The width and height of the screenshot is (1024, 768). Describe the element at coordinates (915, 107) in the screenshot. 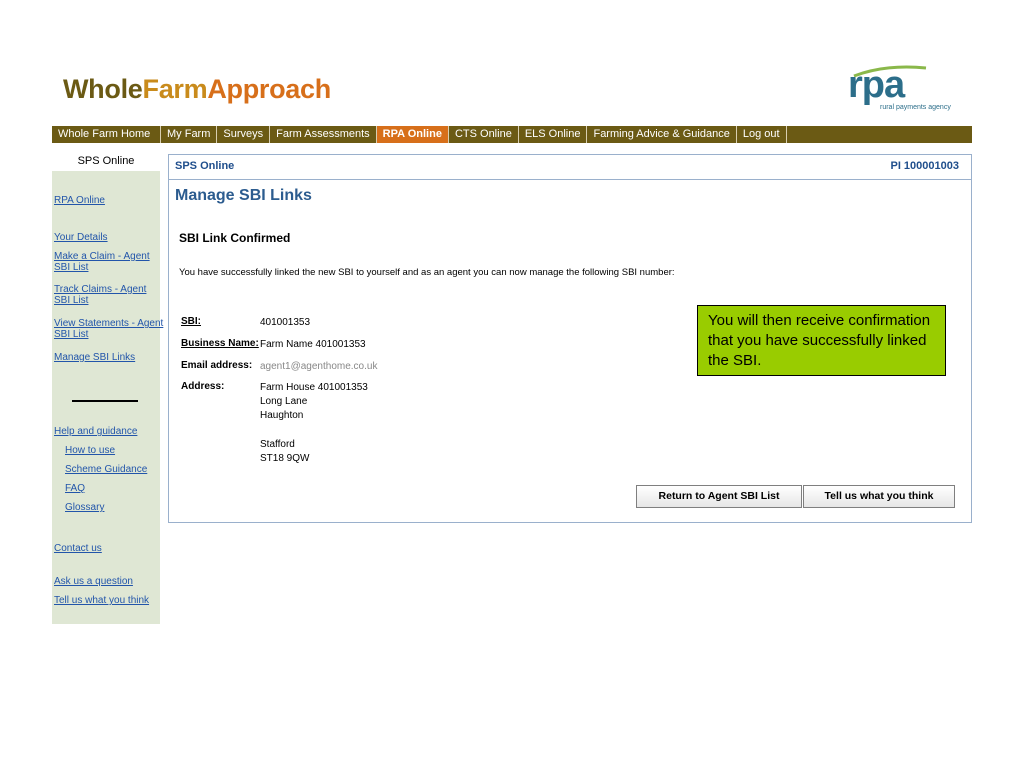

I see `rpa-tagline: rural payments agency` at that location.